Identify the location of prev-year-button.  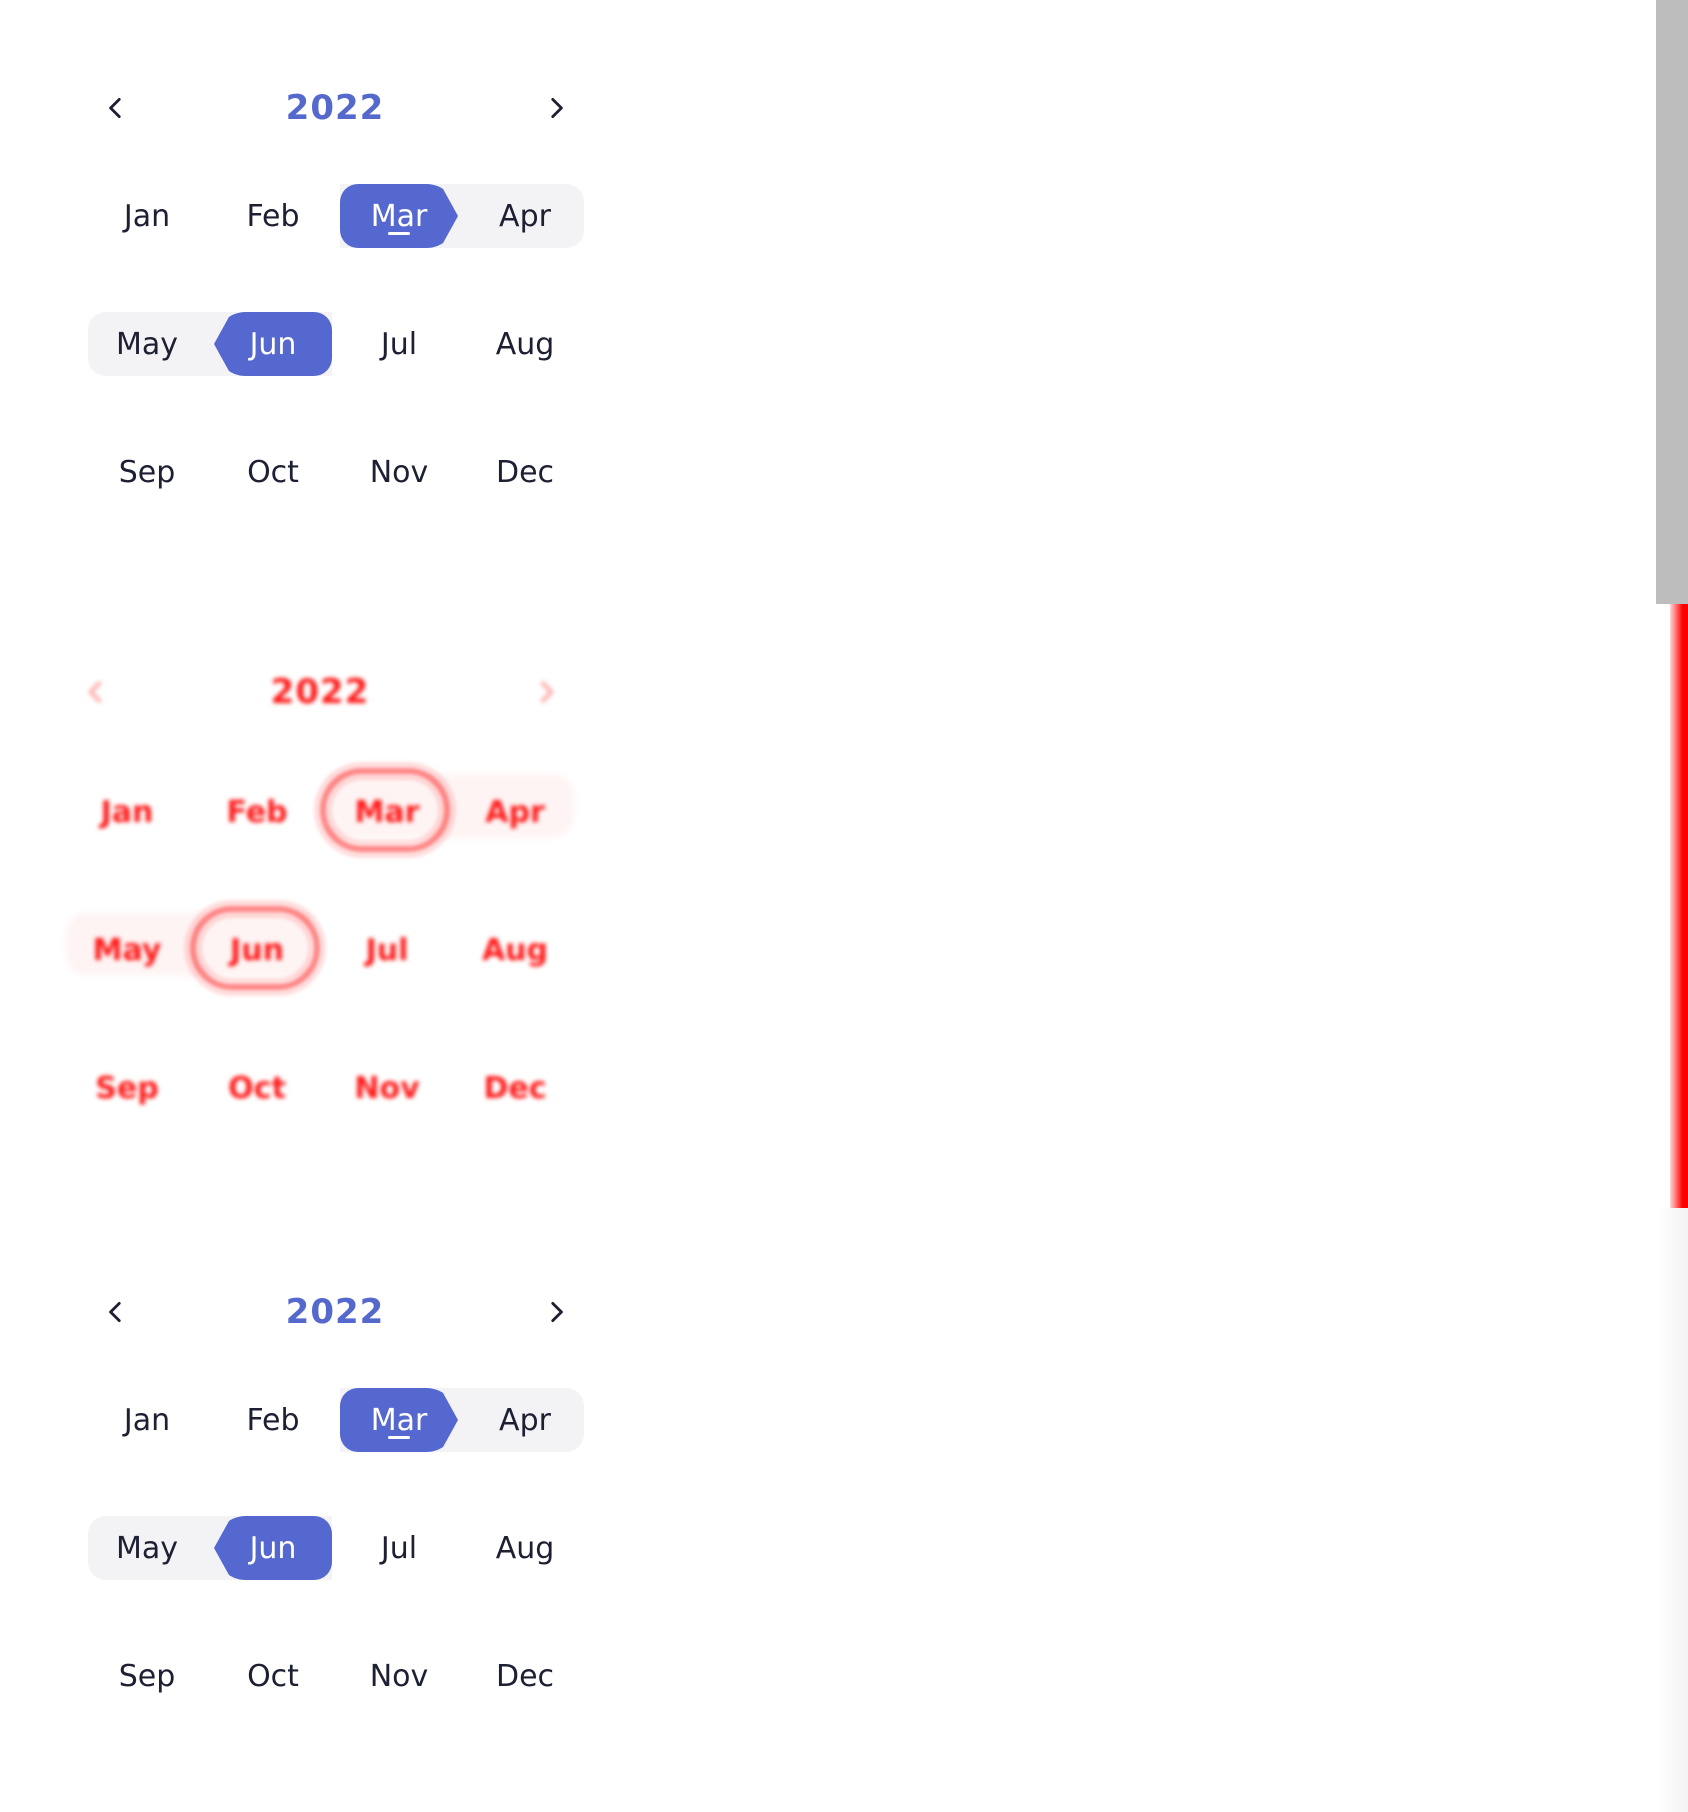
(116, 108).